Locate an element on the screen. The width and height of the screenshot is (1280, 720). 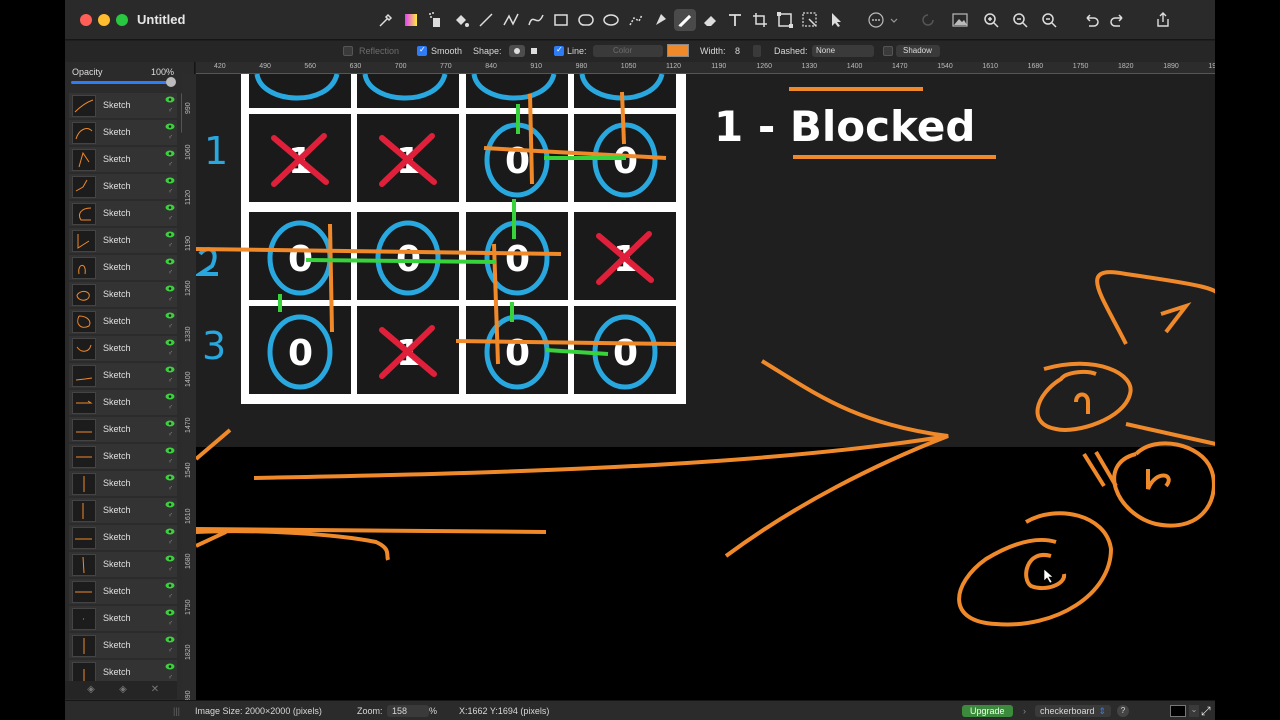
minimize-window-button is located at coordinates (104, 20).